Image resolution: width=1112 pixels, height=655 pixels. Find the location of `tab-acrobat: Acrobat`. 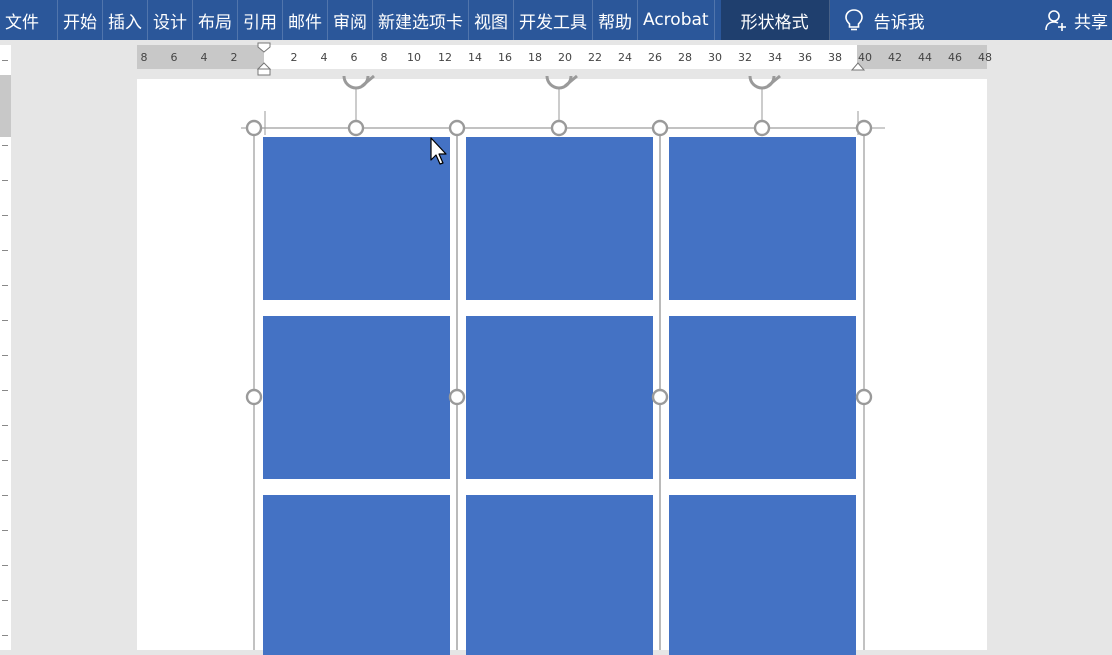

tab-acrobat: Acrobat is located at coordinates (676, 20).